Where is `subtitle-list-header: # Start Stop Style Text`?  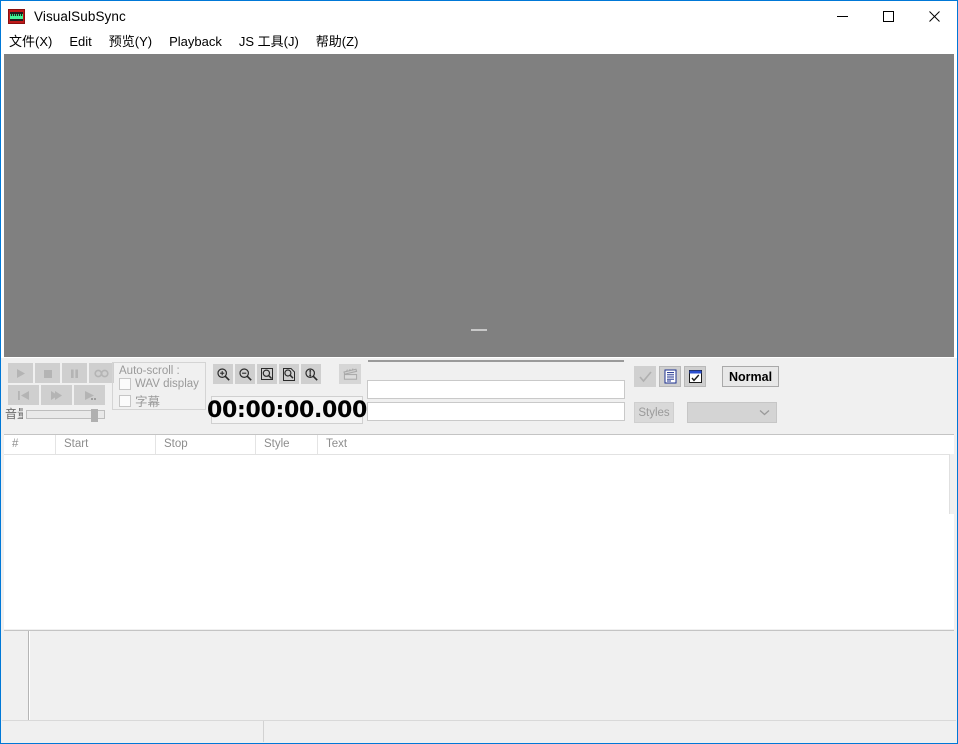
subtitle-list-header: # Start Stop Style Text is located at coordinates (479, 445).